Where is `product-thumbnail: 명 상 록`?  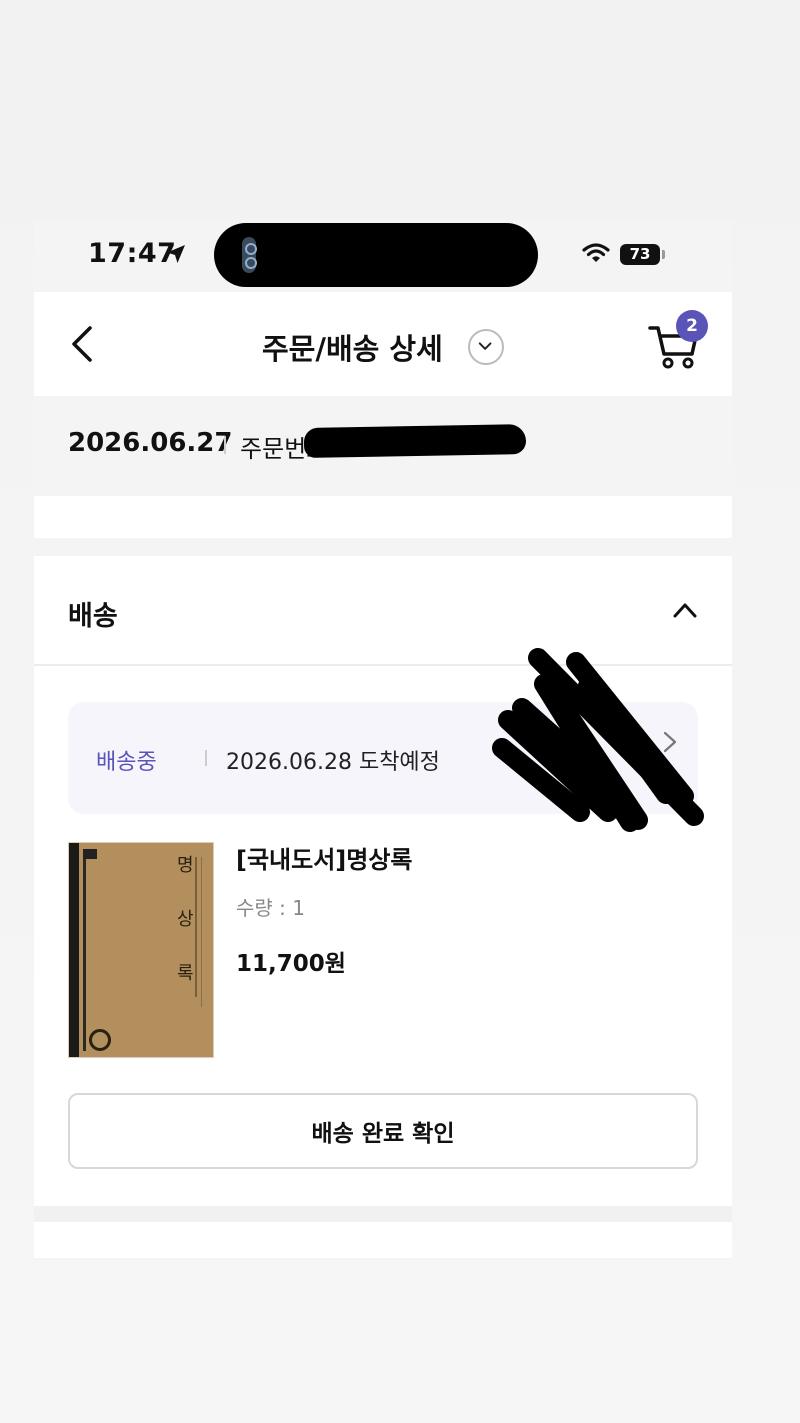
product-thumbnail: 명 상 록 is located at coordinates (141, 950).